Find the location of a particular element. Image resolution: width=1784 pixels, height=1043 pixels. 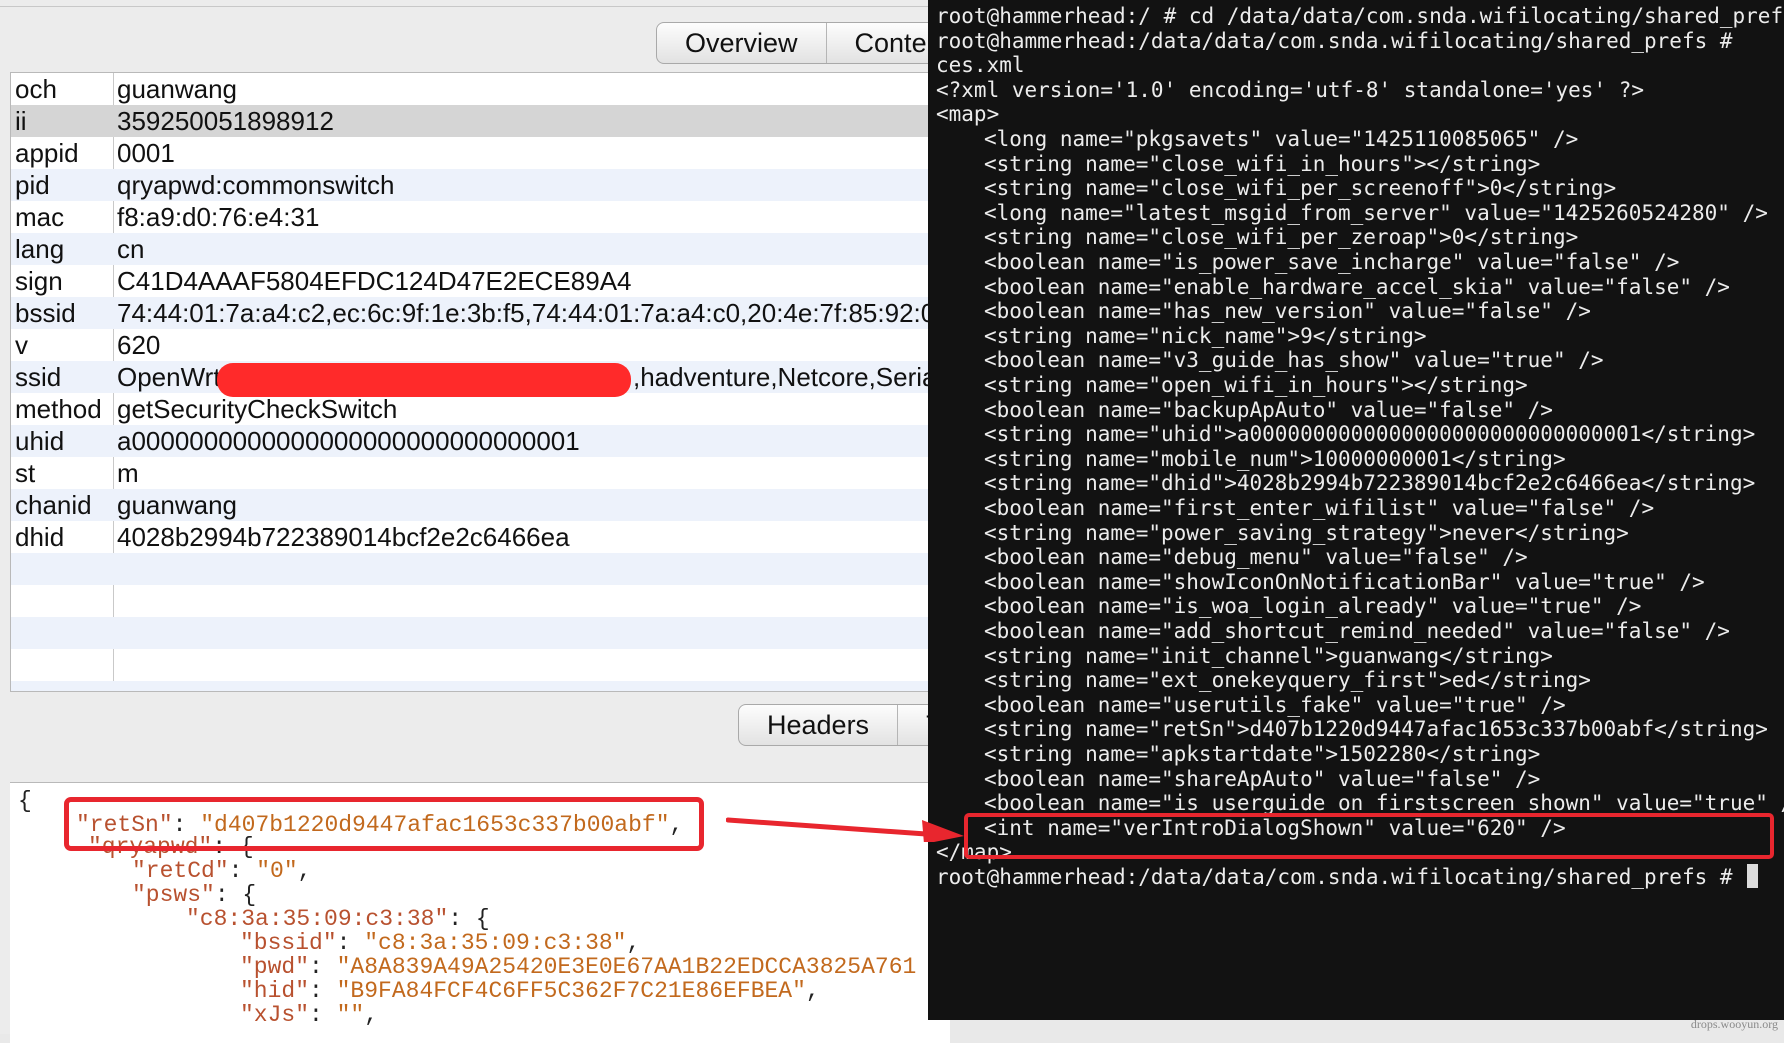

param-value: cn is located at coordinates (131, 249).